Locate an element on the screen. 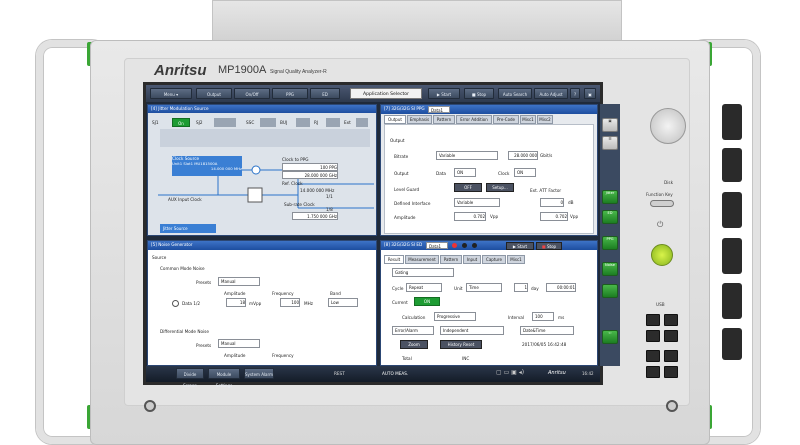 The width and height of the screenshot is (800, 445). clock-state-select: ON is located at coordinates (525, 172).